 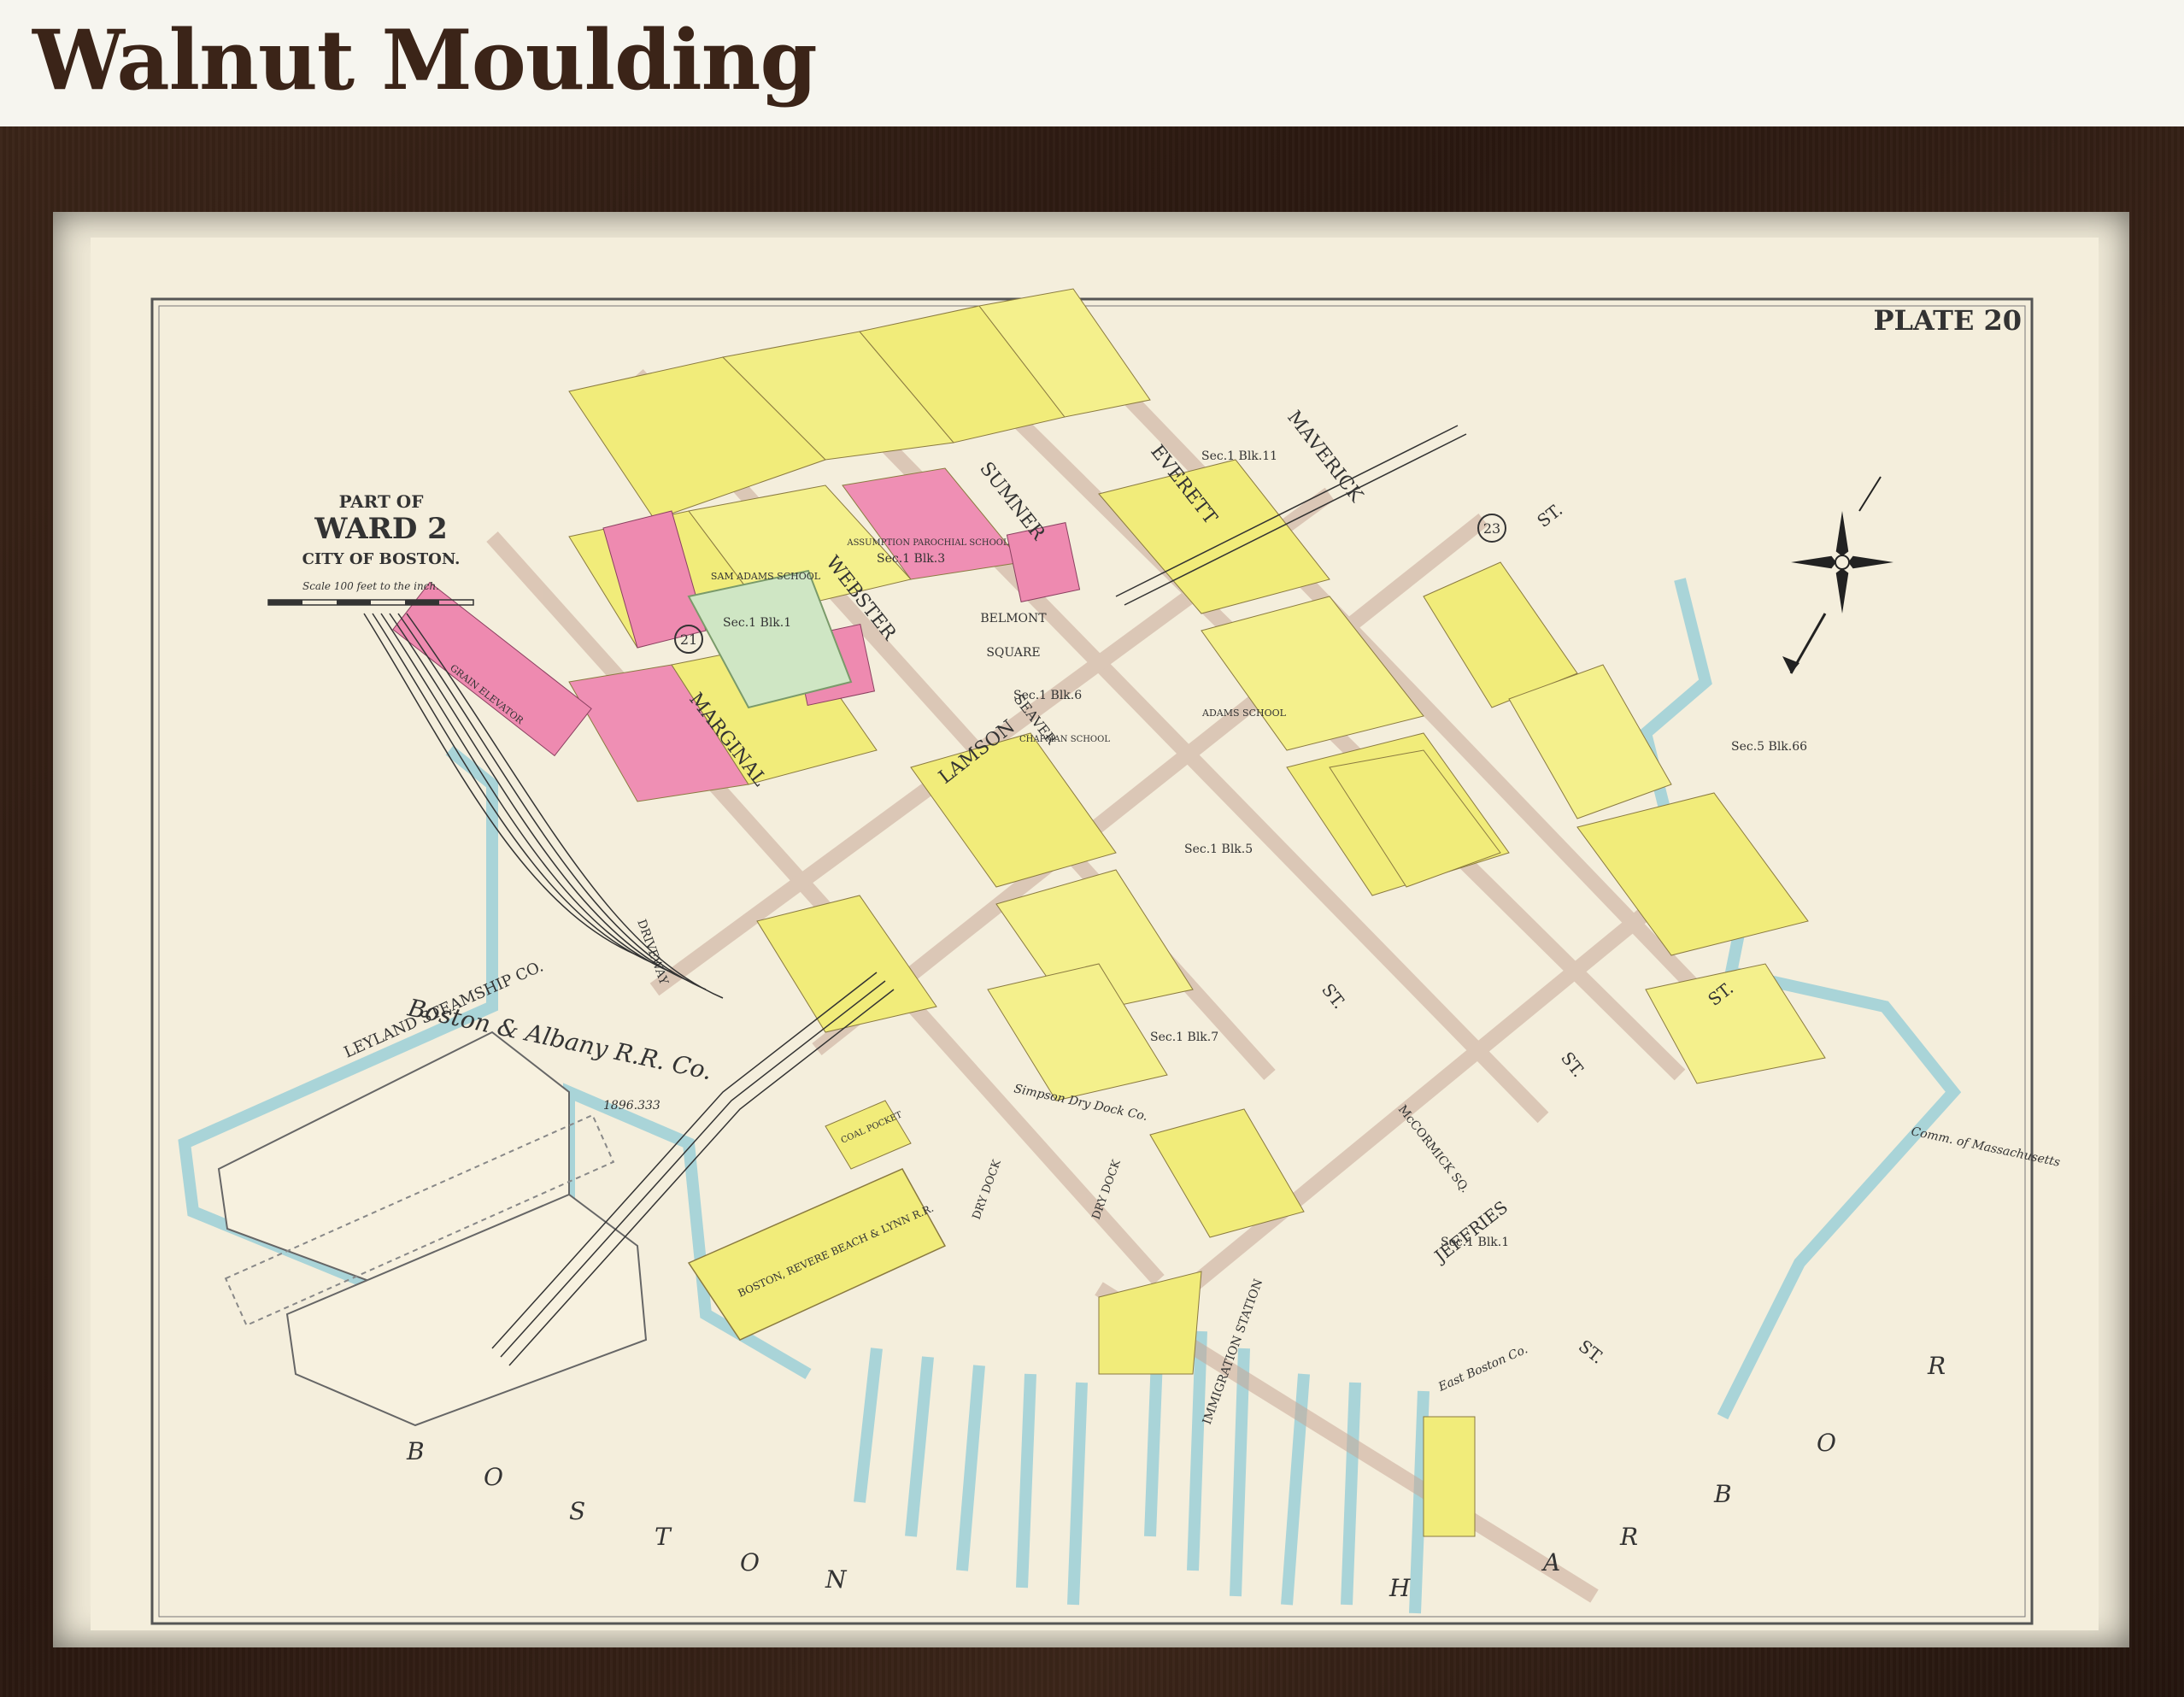 What do you see at coordinates (688, 639) in the screenshot?
I see `ward-21-label: 21` at bounding box center [688, 639].